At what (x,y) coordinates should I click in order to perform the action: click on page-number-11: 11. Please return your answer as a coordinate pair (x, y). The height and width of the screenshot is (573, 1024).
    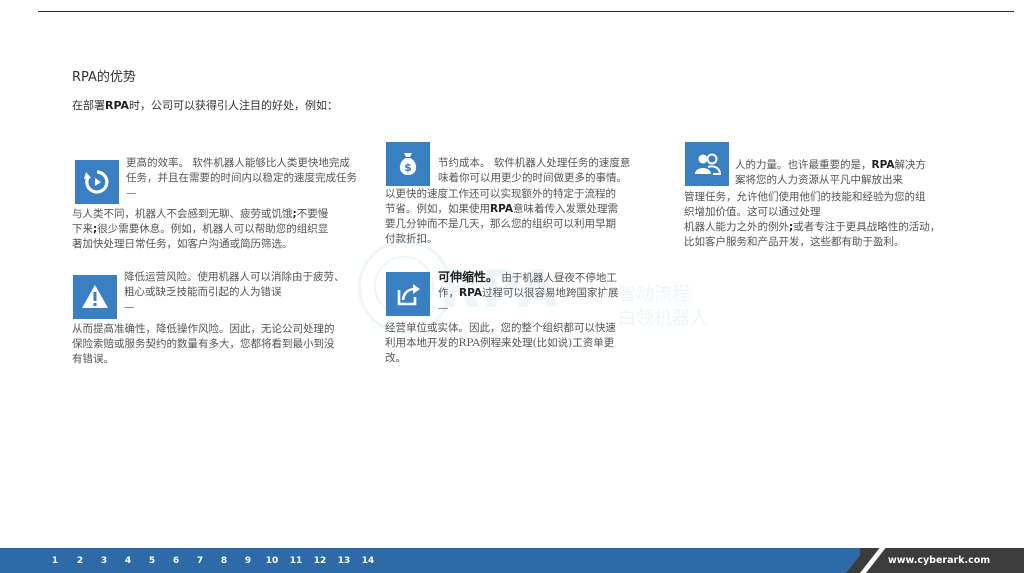
    Looking at the image, I should click on (296, 561).